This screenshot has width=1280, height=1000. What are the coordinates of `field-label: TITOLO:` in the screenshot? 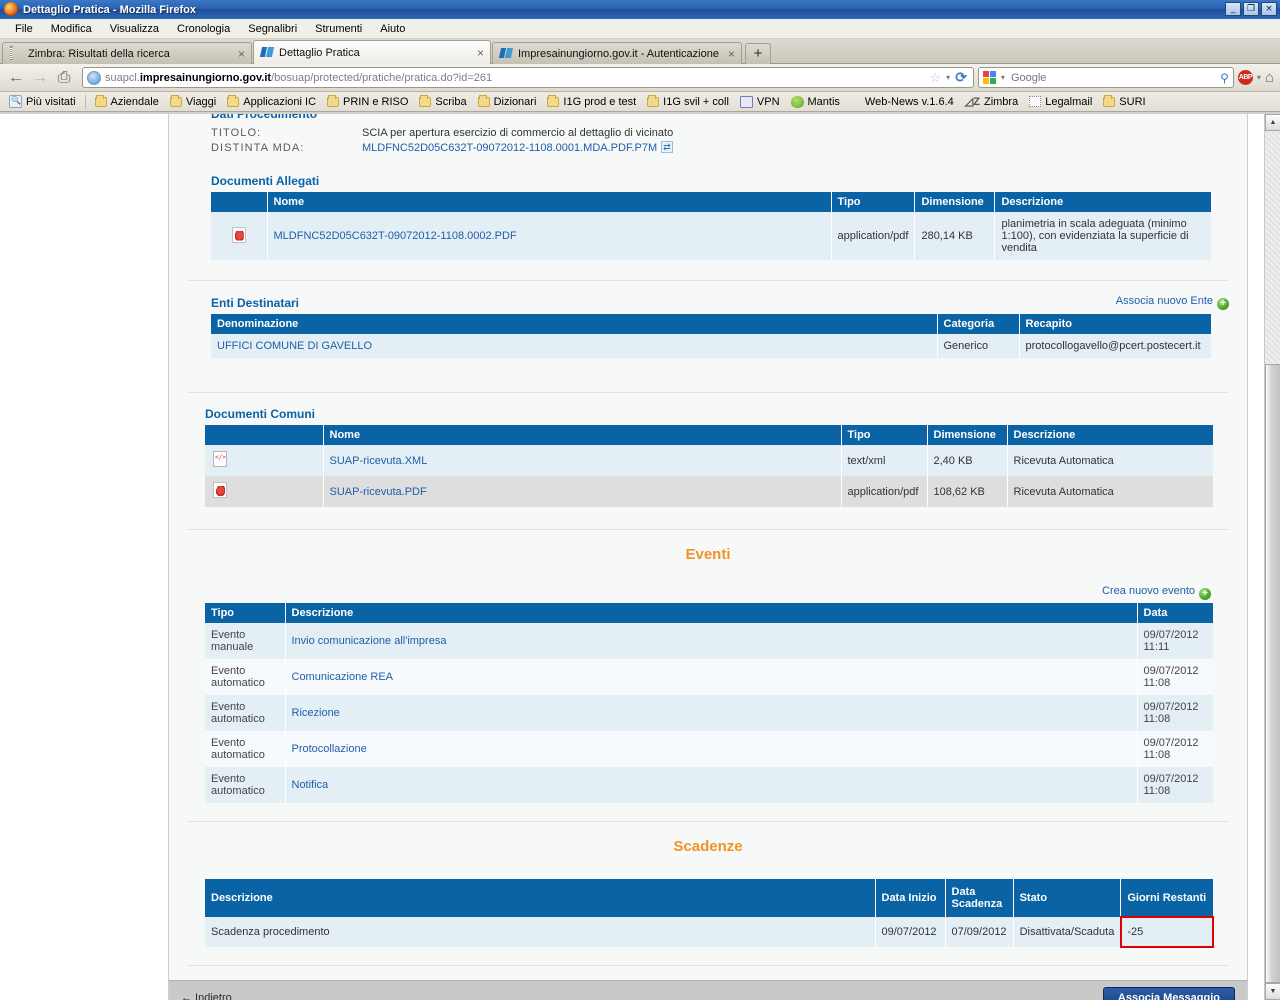 It's located at (236, 133).